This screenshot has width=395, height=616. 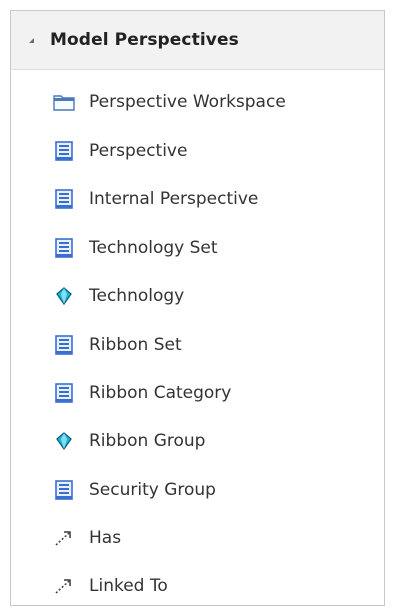 What do you see at coordinates (137, 296) in the screenshot?
I see `toolbox-item-label: Technology` at bounding box center [137, 296].